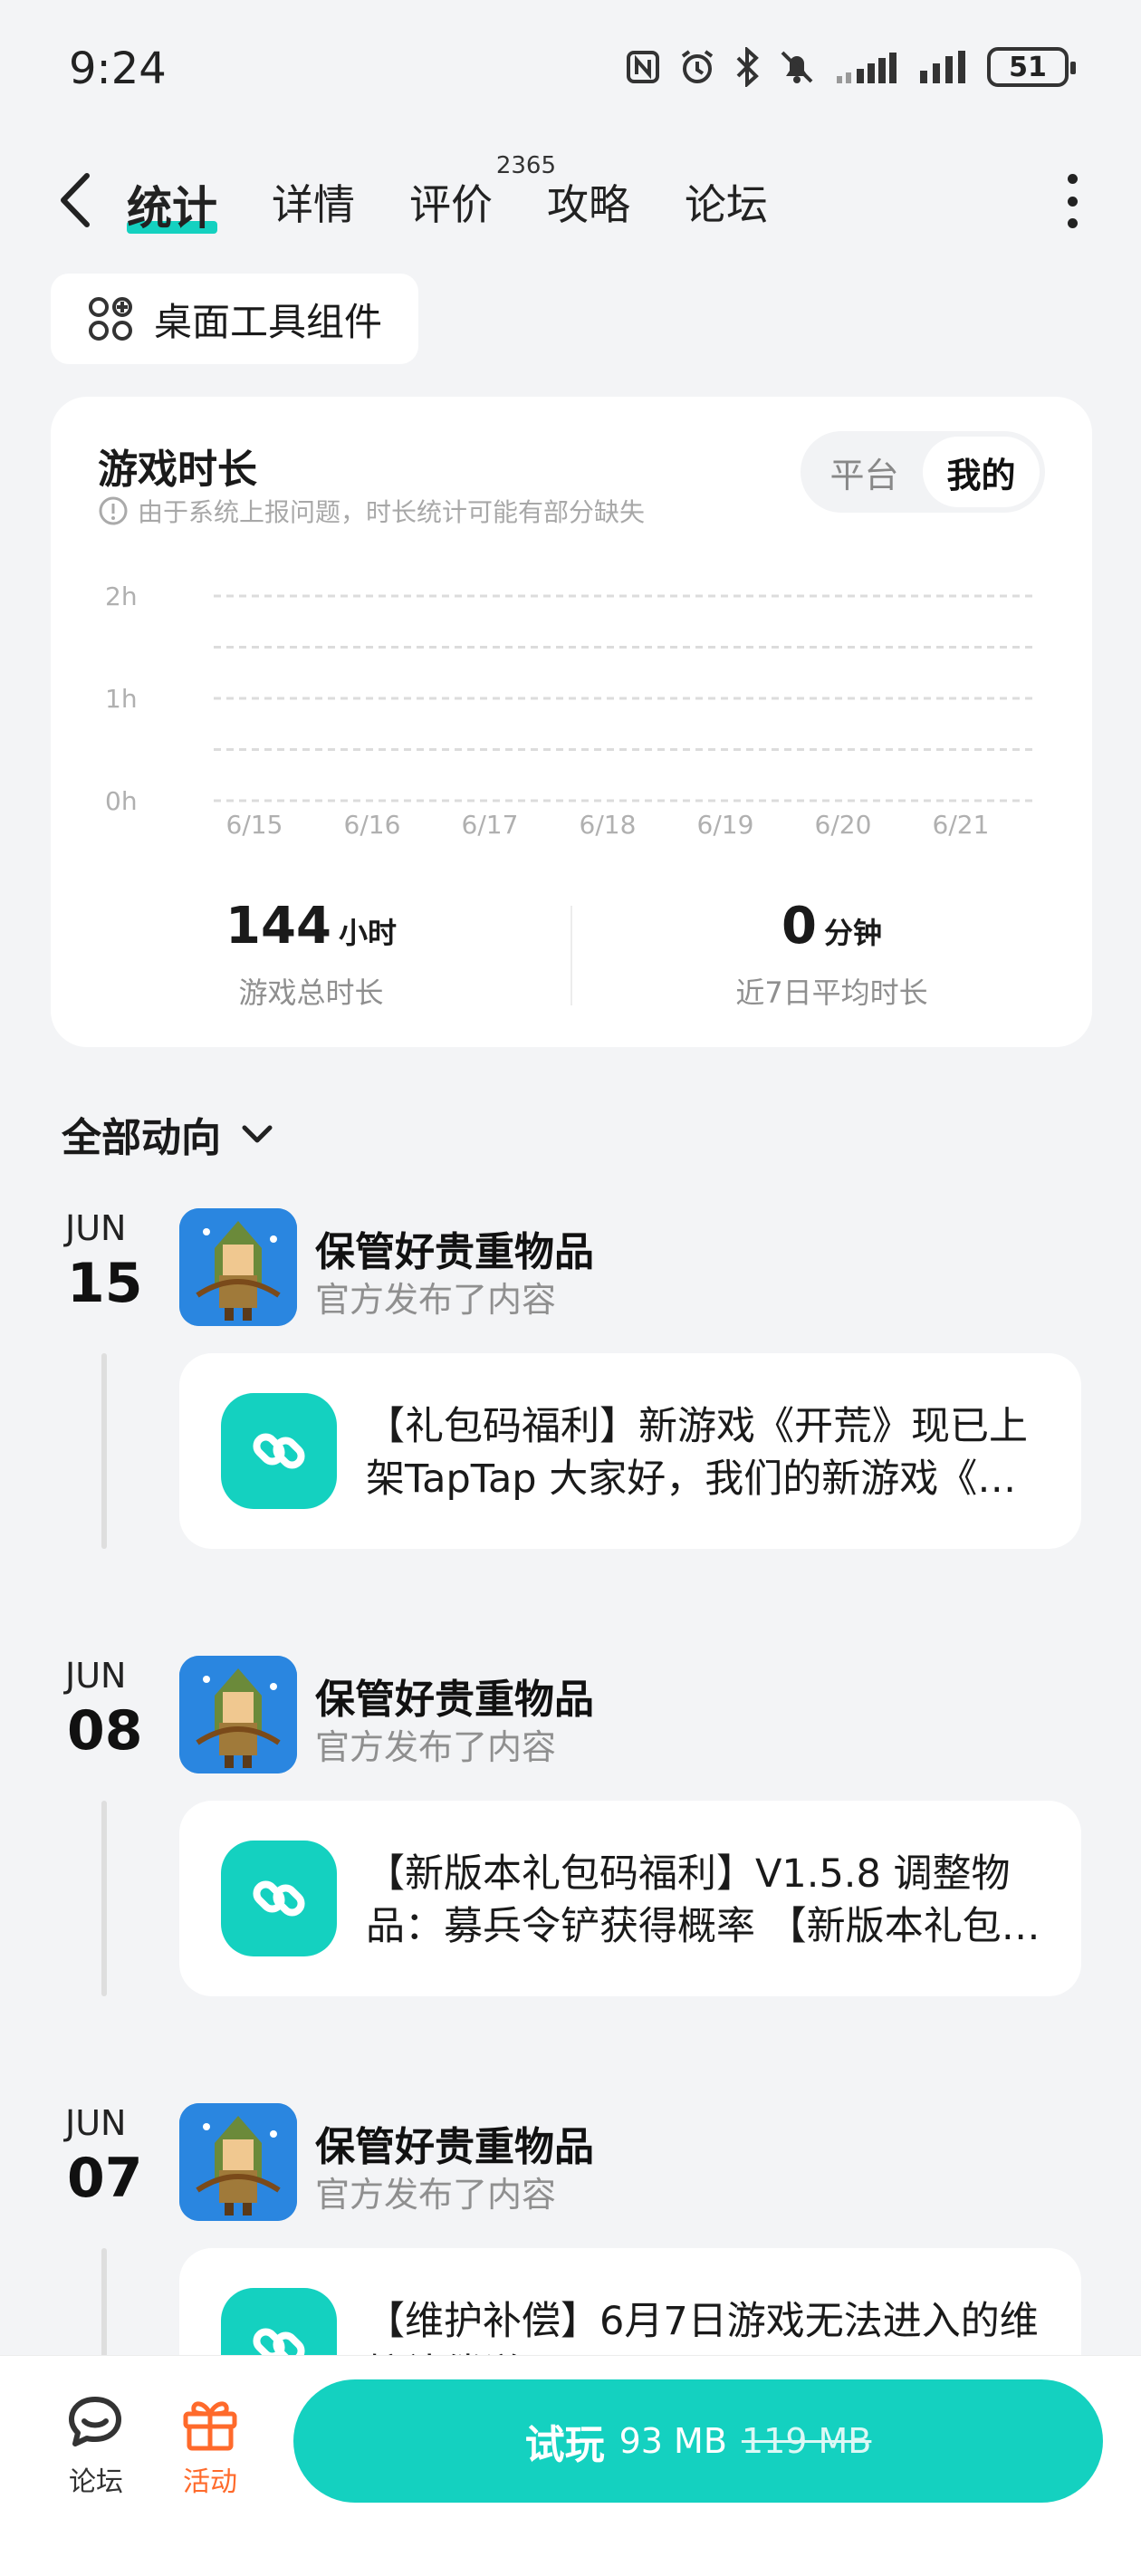 The image size is (1141, 2576). Describe the element at coordinates (172, 203) in the screenshot. I see `tab-stats: 统计` at that location.